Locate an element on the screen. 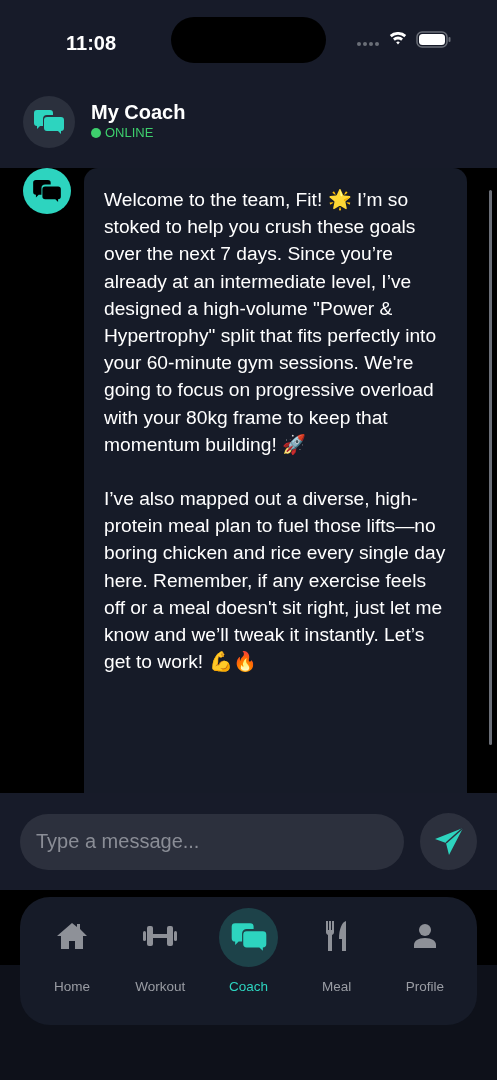 This screenshot has height=1080, width=497. send-icon is located at coordinates (448, 841).